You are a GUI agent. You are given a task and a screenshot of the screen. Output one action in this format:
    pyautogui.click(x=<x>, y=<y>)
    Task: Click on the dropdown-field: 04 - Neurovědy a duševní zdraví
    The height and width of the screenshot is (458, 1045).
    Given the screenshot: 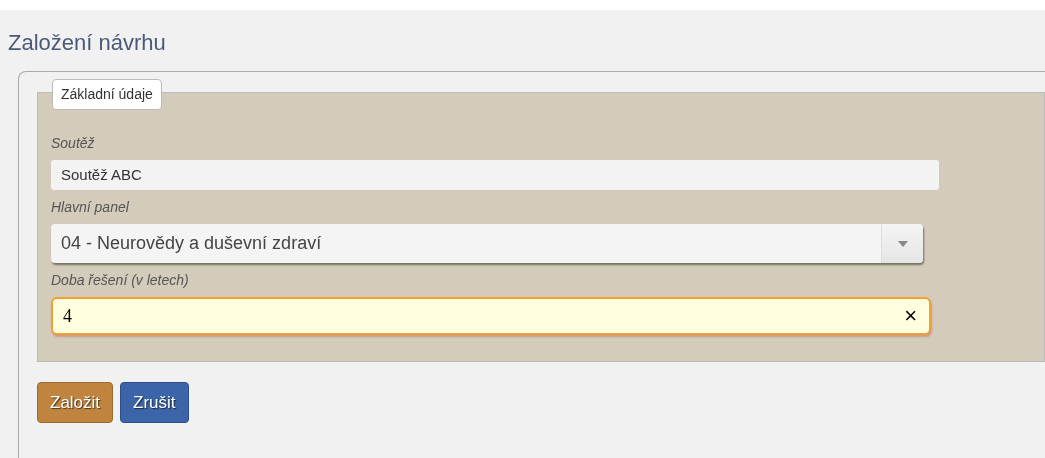 What is the action you would take?
    pyautogui.click(x=487, y=243)
    